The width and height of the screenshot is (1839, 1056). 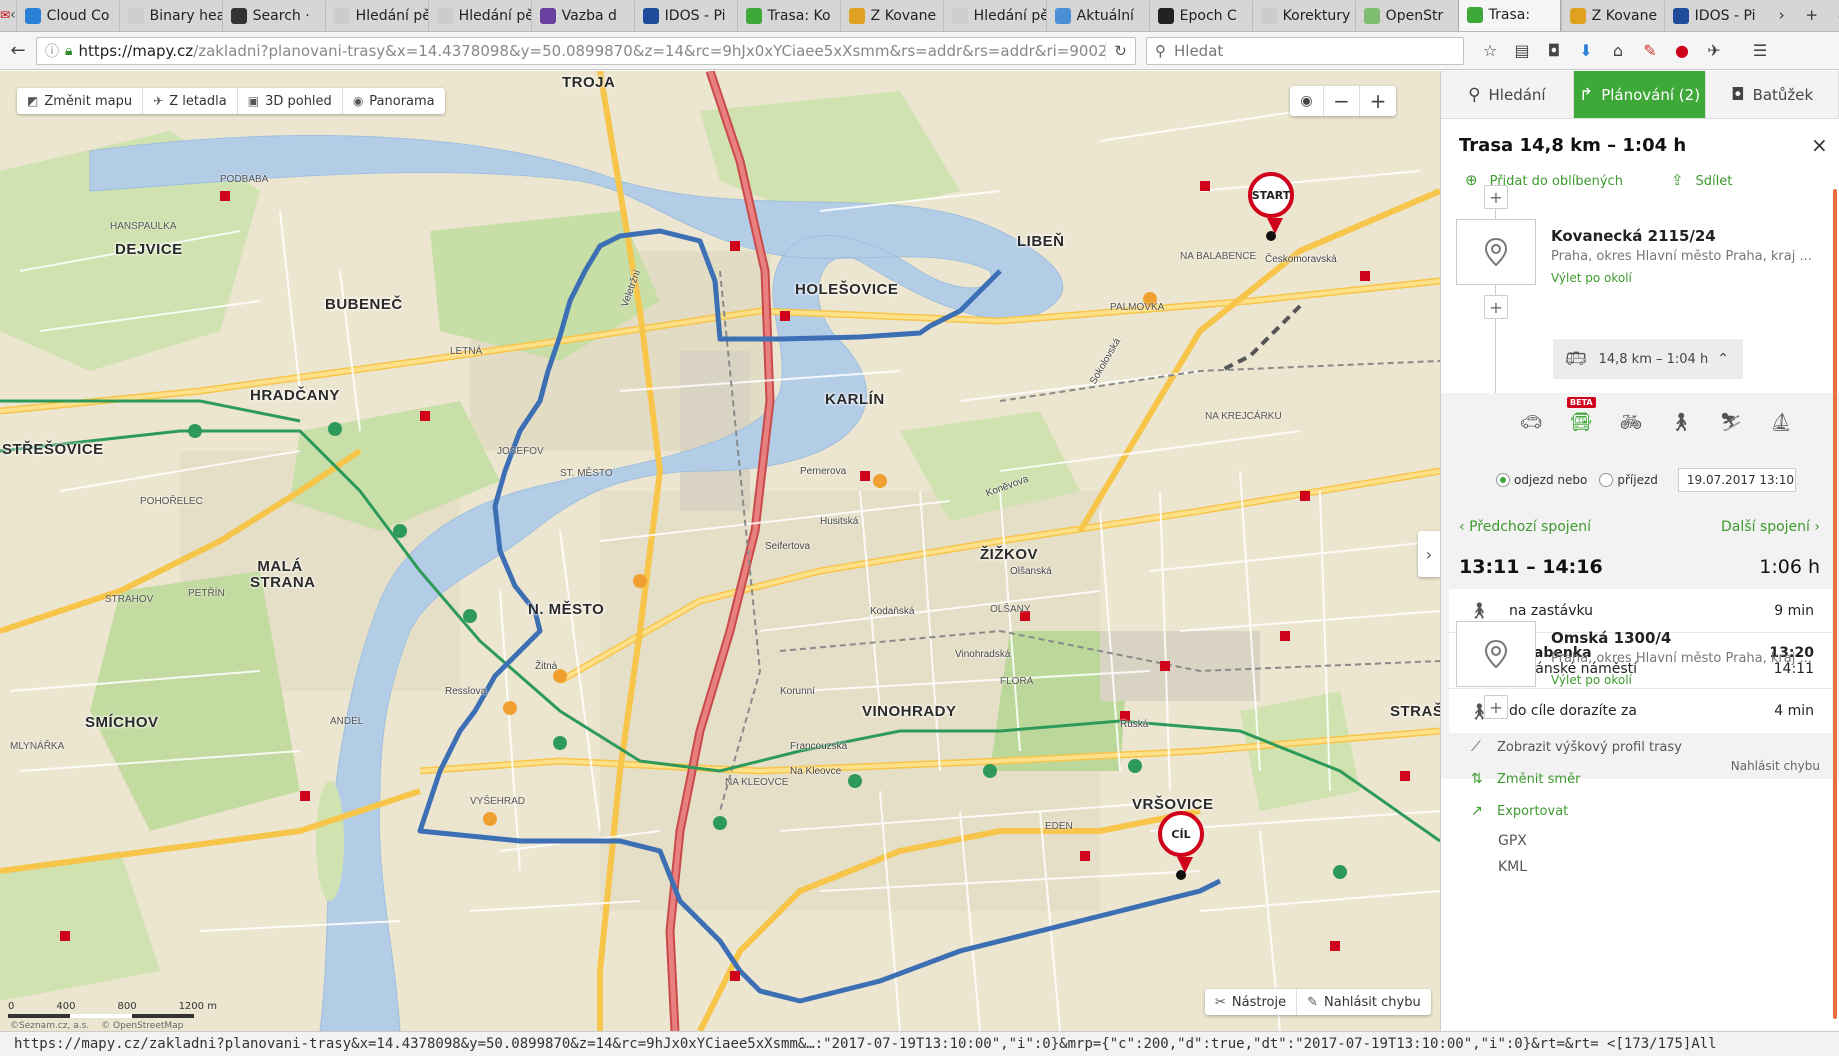 What do you see at coordinates (1181, 842) in the screenshot?
I see `end-pin: CÍL` at bounding box center [1181, 842].